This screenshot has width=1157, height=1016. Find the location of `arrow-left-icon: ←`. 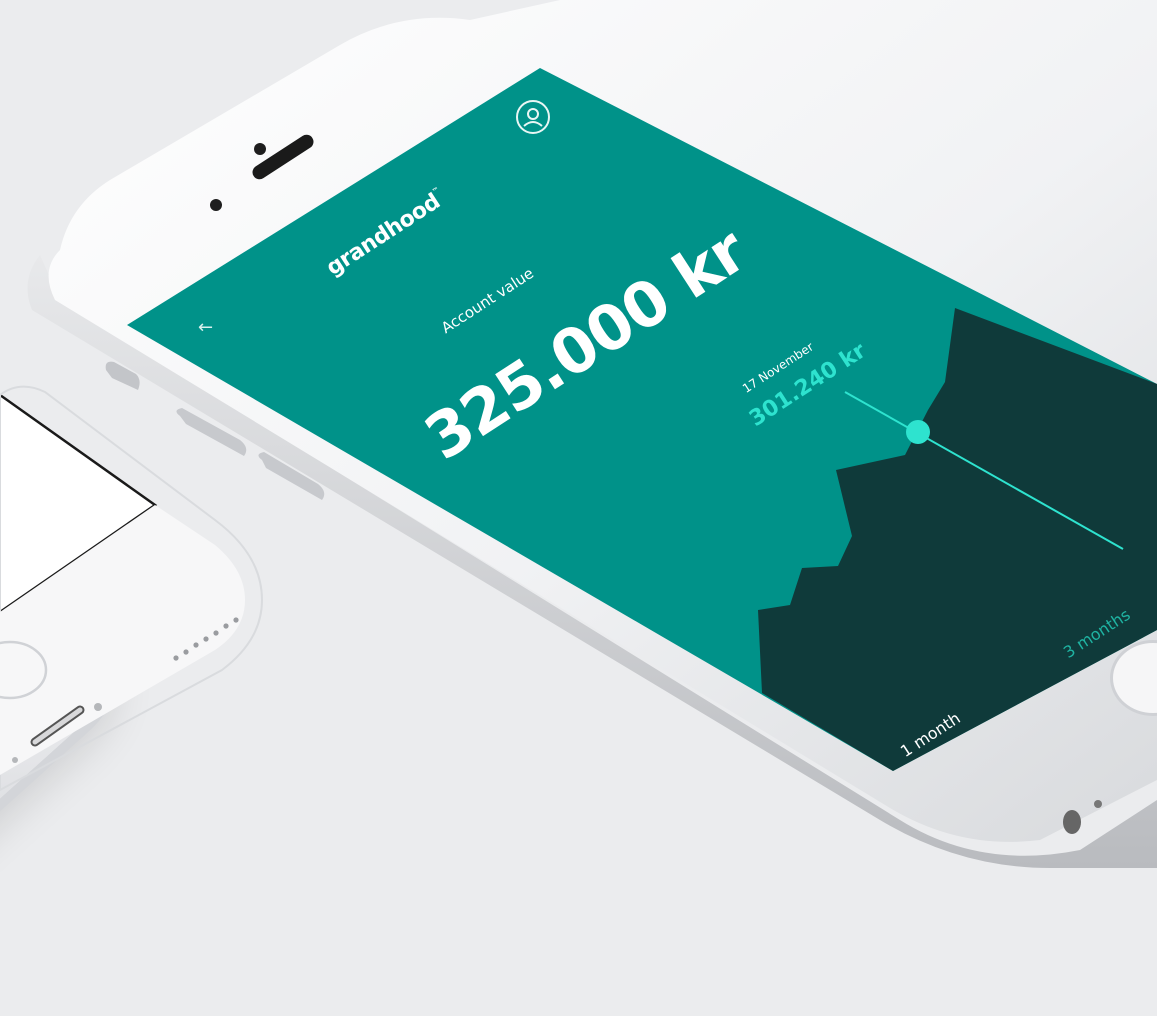

arrow-left-icon: ← is located at coordinates (206, 327).